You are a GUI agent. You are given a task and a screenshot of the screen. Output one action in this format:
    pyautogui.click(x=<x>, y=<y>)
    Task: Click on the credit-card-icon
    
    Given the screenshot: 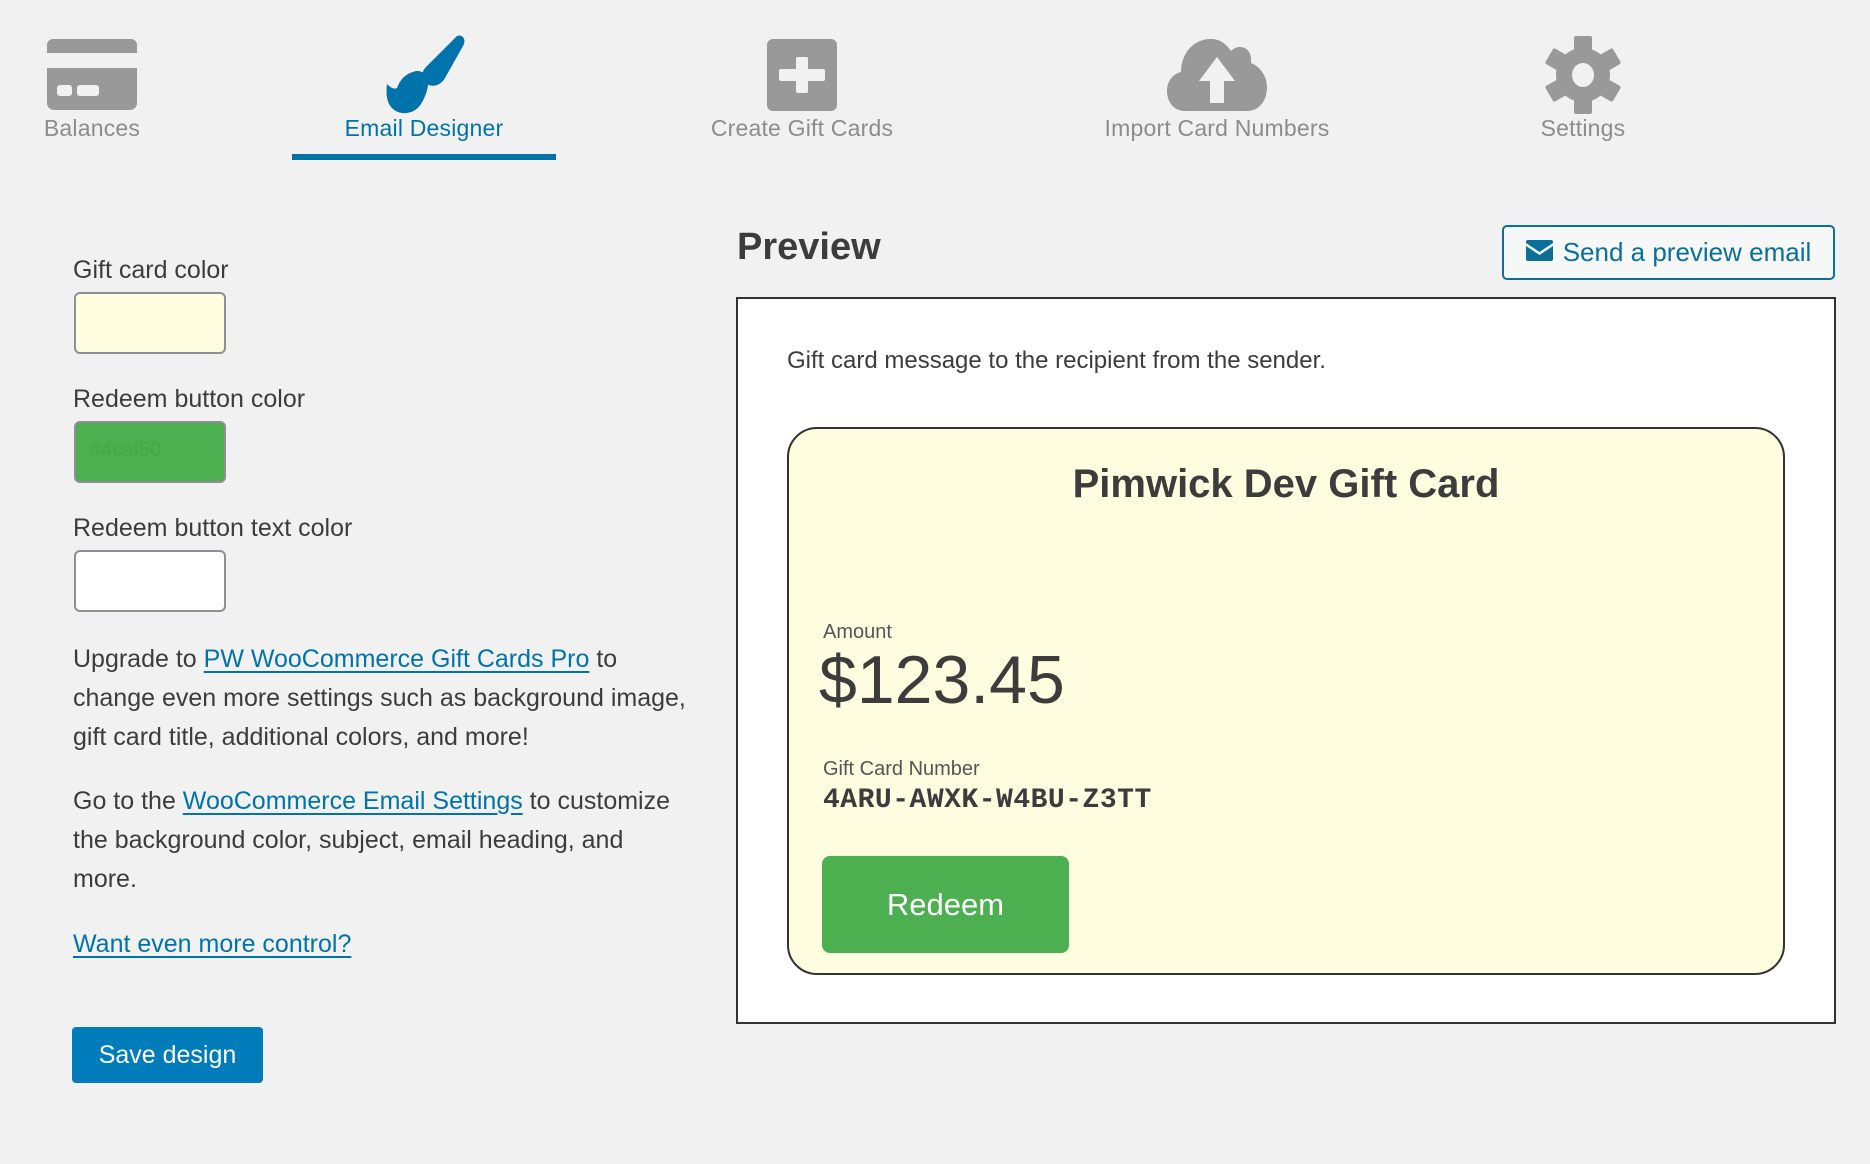 What is the action you would take?
    pyautogui.click(x=92, y=75)
    